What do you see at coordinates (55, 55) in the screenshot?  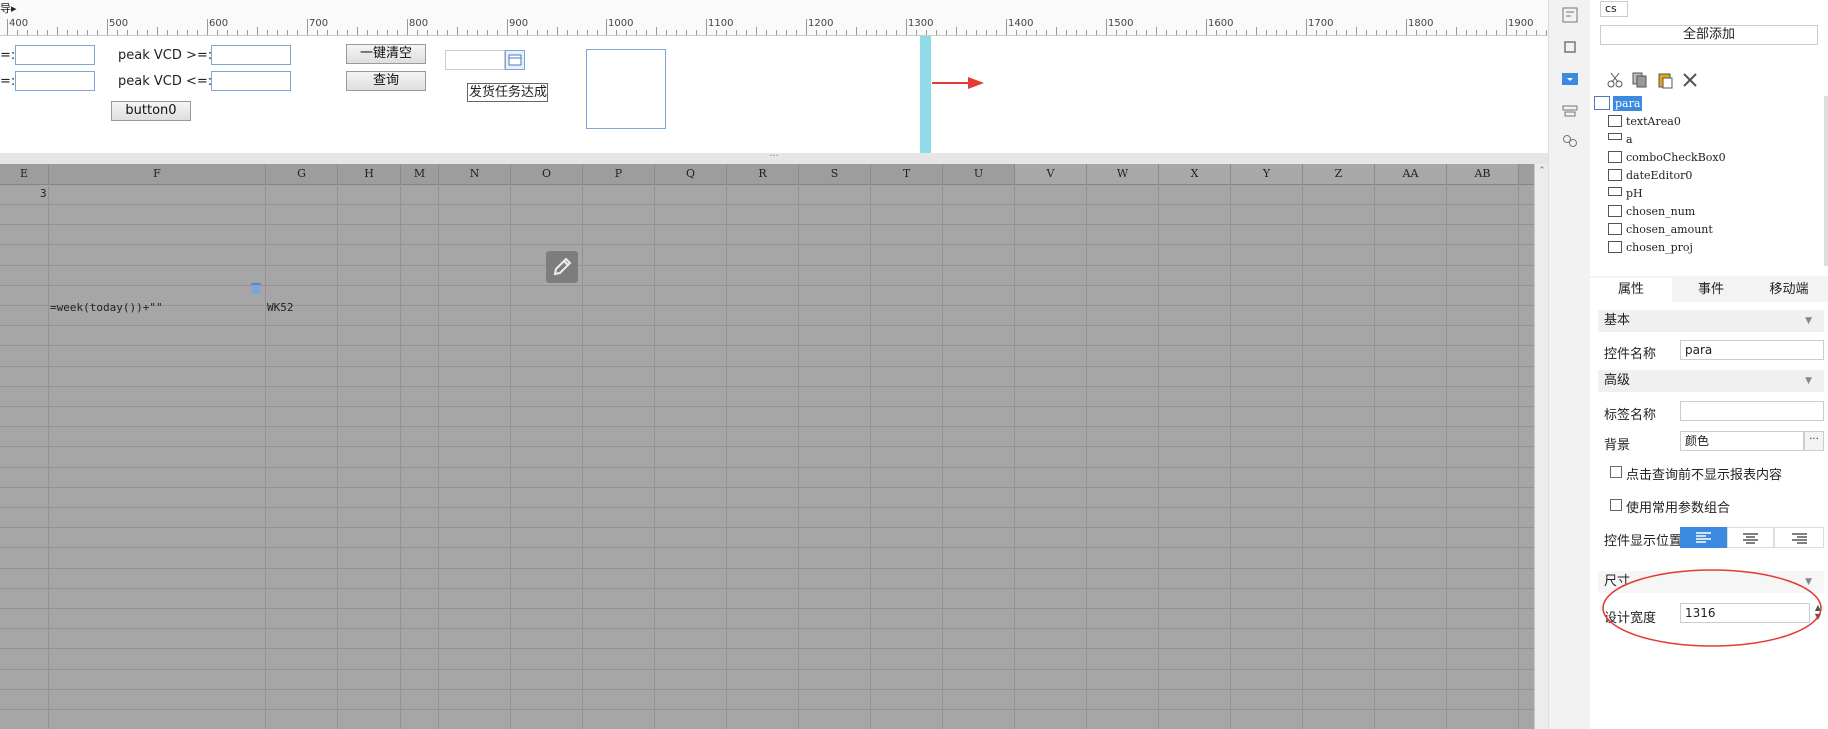 I see `min-input` at bounding box center [55, 55].